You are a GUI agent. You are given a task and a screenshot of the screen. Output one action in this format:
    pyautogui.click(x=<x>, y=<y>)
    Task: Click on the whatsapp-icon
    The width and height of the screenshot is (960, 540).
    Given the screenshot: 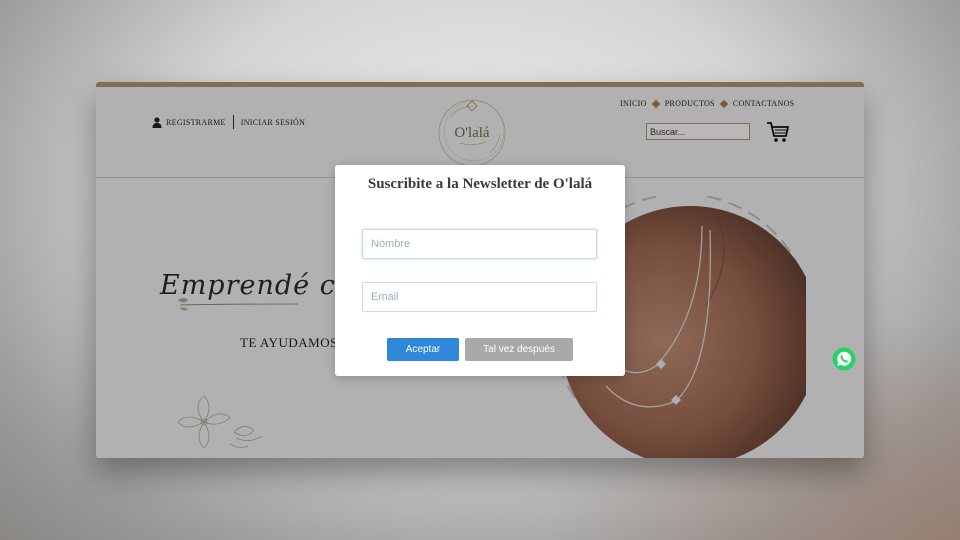 What is the action you would take?
    pyautogui.click(x=844, y=359)
    